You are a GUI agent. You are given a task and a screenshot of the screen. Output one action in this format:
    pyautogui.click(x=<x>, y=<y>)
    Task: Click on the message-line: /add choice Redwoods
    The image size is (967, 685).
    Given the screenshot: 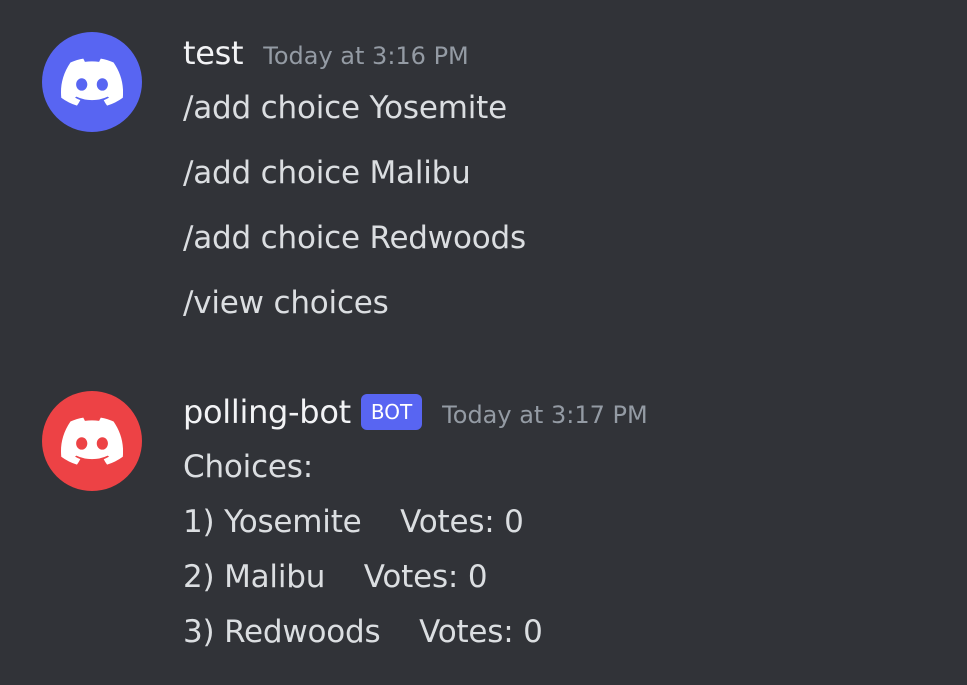 What is the action you would take?
    pyautogui.click(x=354, y=238)
    